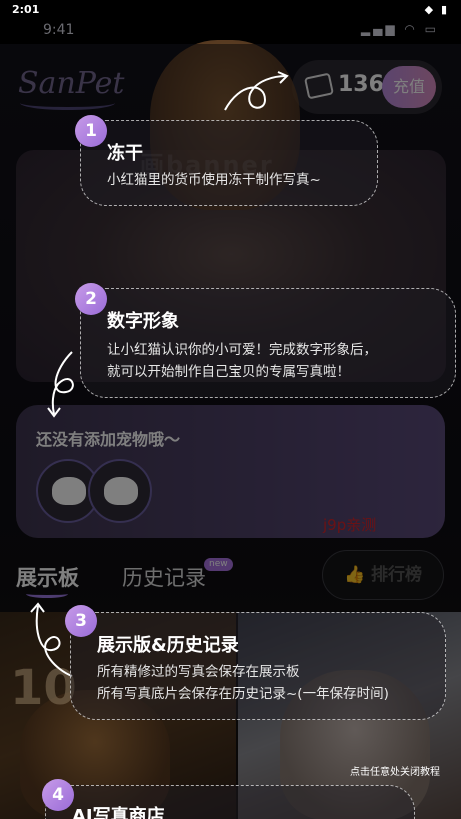  What do you see at coordinates (214, 180) in the screenshot?
I see `callout-desc: 小红猫里的货币使用冻干制作写真~` at bounding box center [214, 180].